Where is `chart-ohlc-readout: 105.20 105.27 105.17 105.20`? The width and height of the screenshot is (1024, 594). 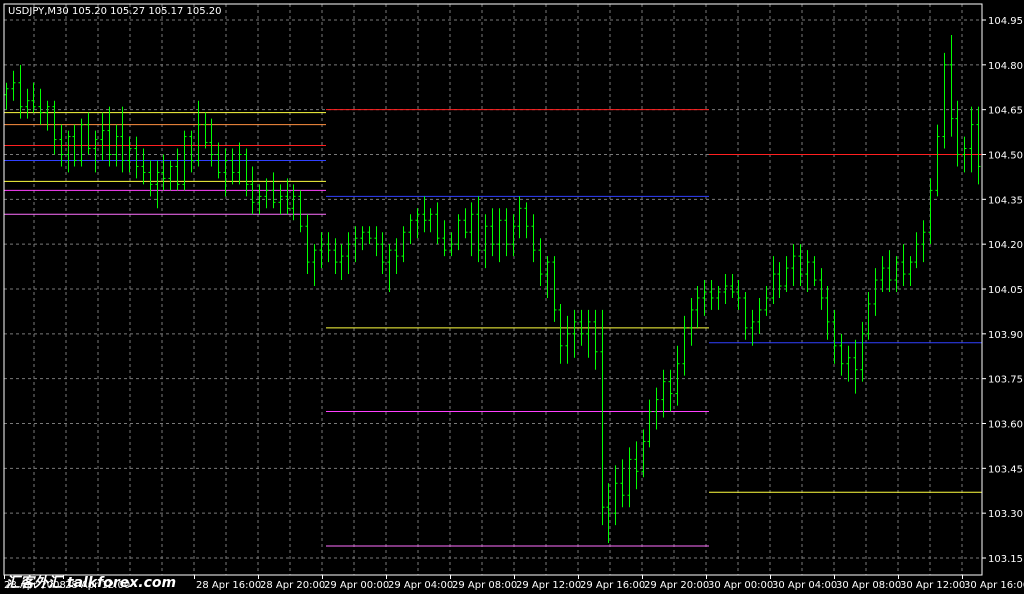 chart-ohlc-readout: 105.20 105.27 105.17 105.20 is located at coordinates (147, 11).